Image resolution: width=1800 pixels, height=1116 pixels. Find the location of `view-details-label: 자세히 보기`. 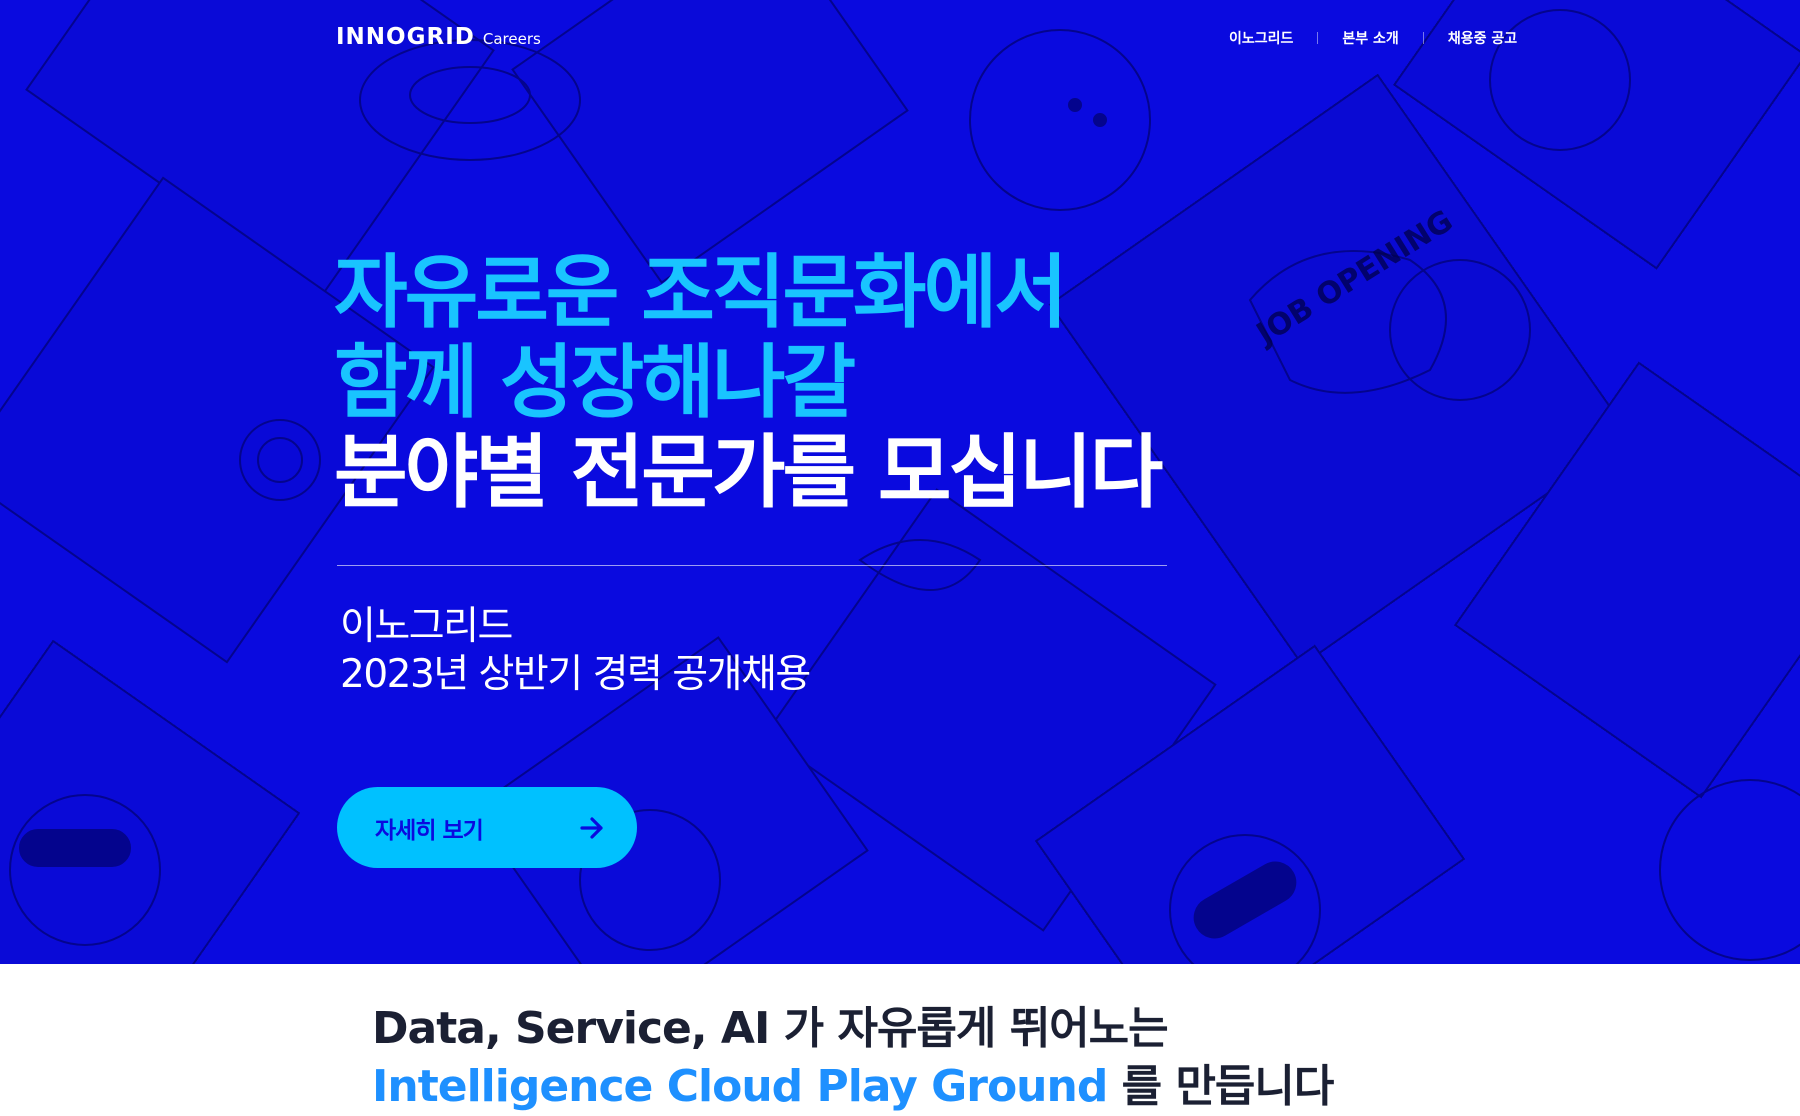

view-details-label: 자세히 보기 is located at coordinates (429, 830).